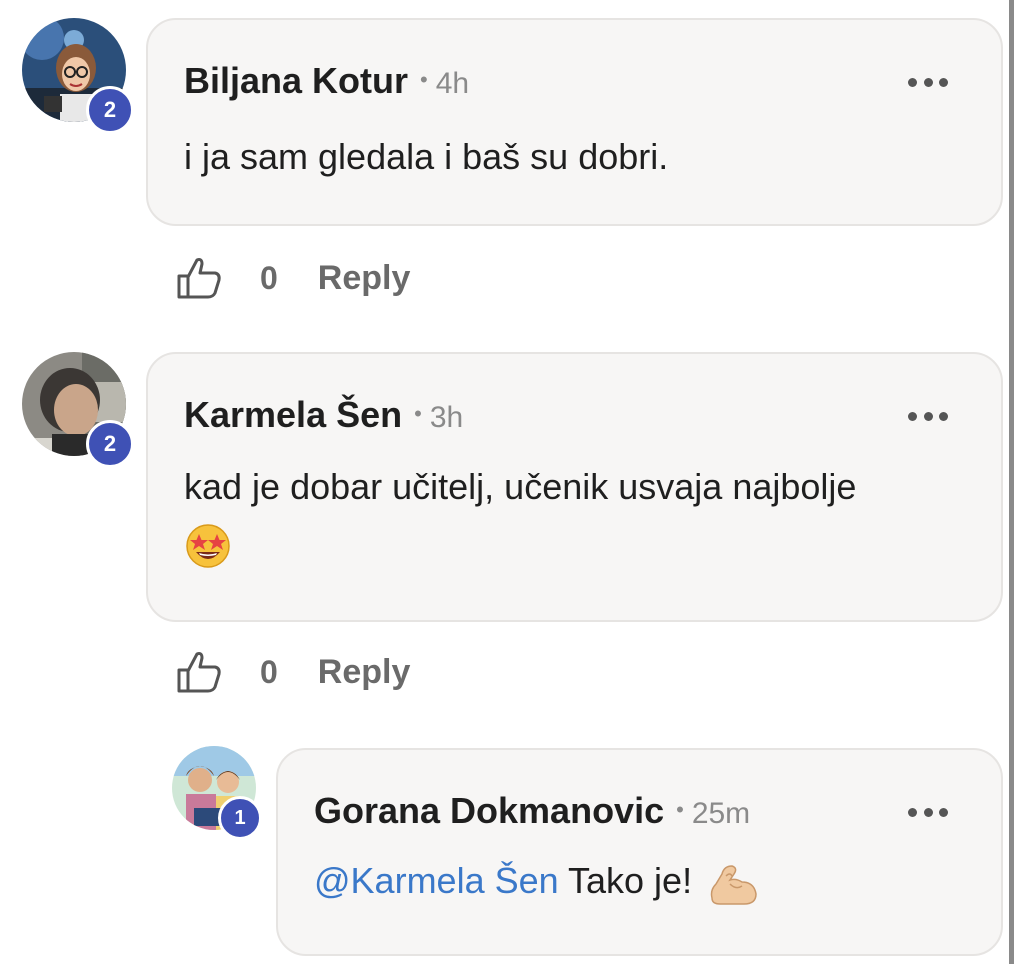 This screenshot has height=964, width=1024. What do you see at coordinates (426, 156) in the screenshot?
I see `comment-text: i ja sam gledala i baš su dobri.` at bounding box center [426, 156].